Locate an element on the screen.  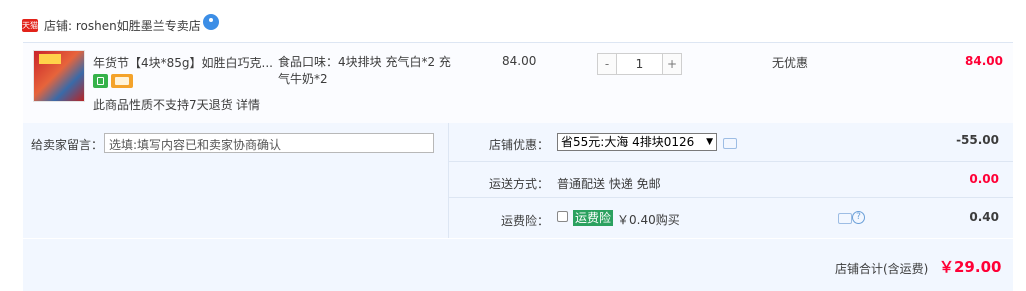
item-discount: 无优惠 is located at coordinates (790, 63).